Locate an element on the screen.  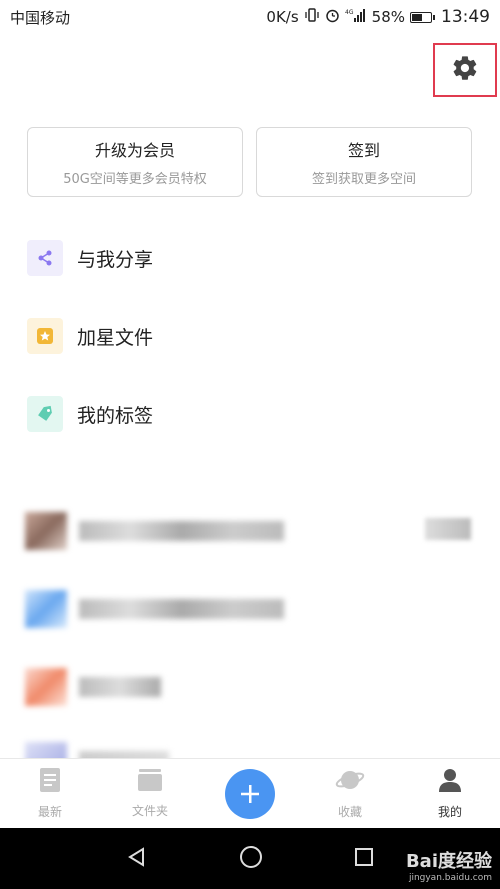
tab-add is located at coordinates (250, 794).